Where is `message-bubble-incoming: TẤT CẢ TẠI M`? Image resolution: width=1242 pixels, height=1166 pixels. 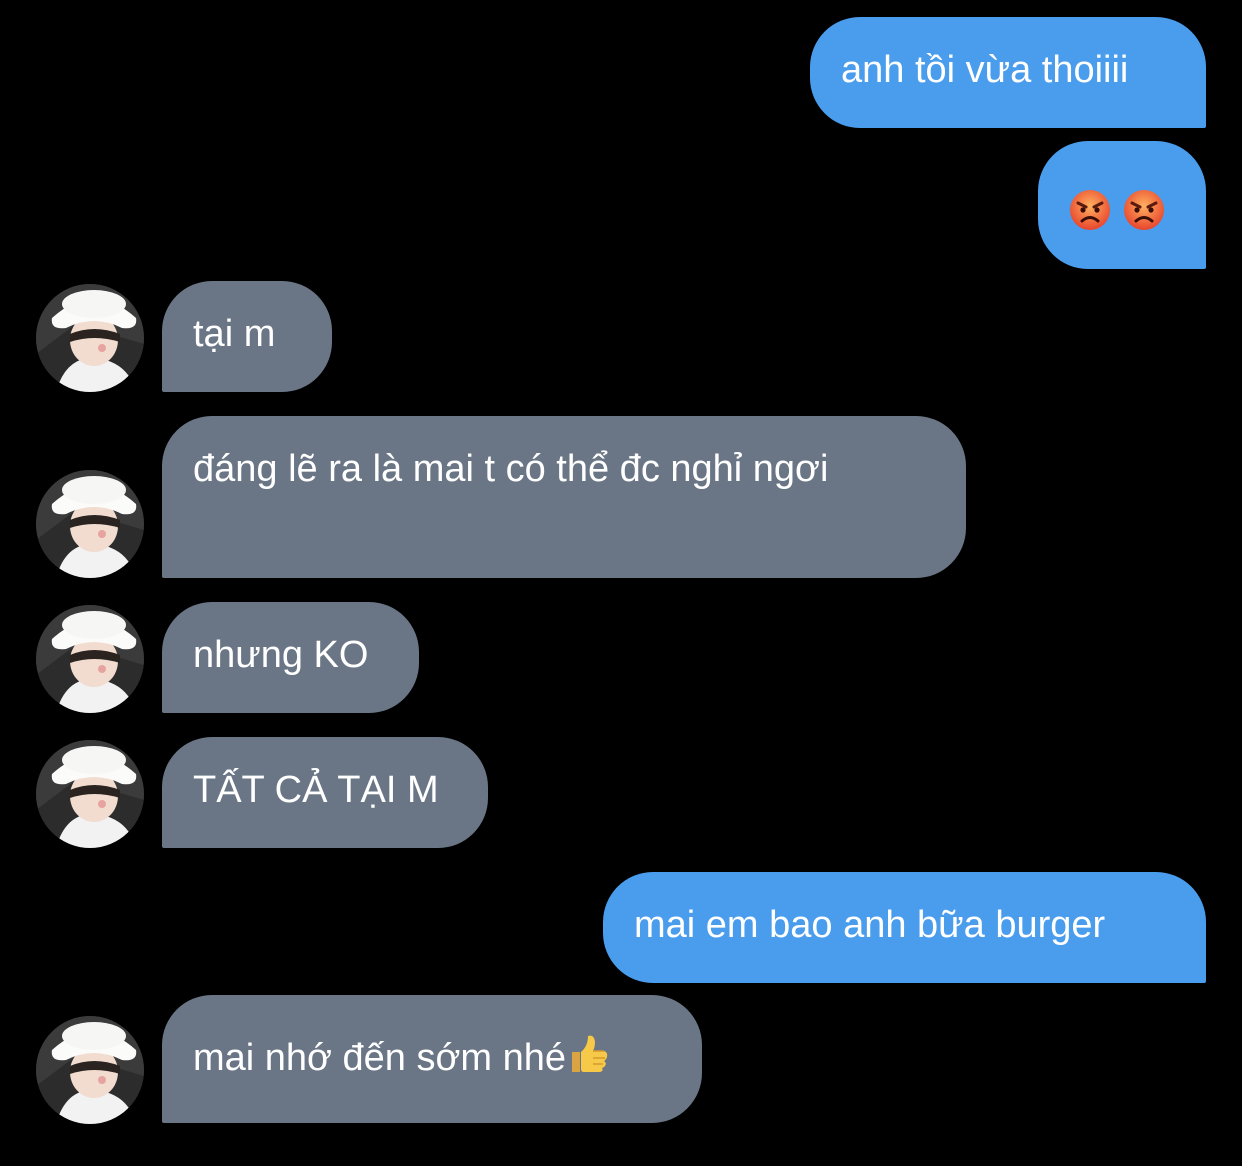
message-bubble-incoming: TẤT CẢ TẠI M is located at coordinates (325, 792).